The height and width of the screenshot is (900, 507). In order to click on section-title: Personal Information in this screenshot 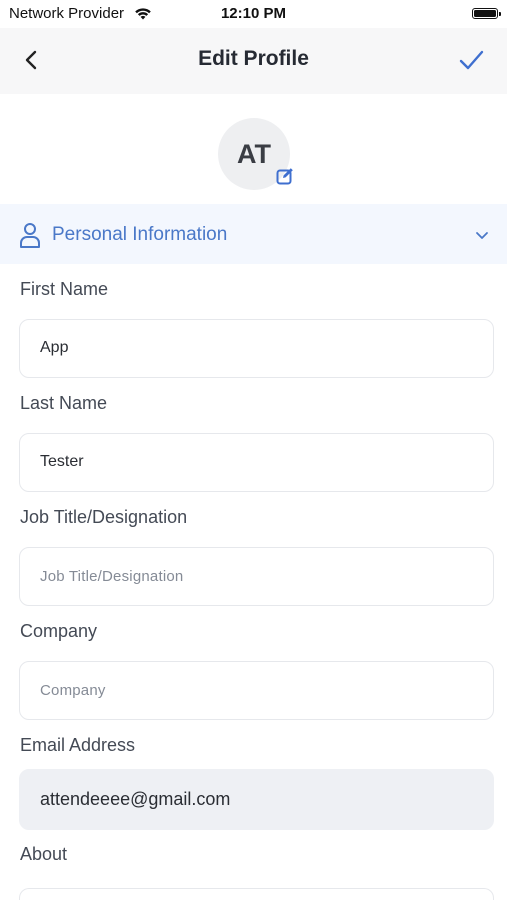, I will do `click(140, 234)`.